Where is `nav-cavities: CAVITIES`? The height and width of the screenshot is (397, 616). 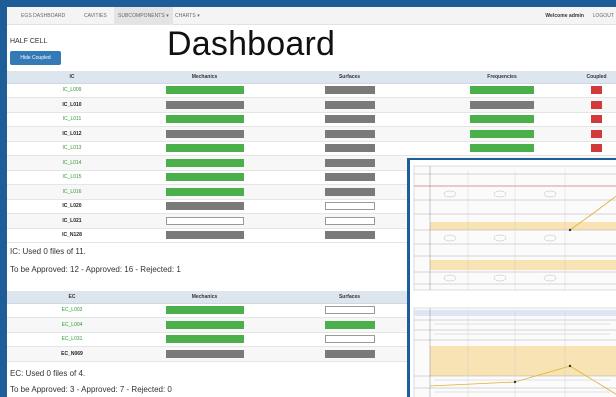 nav-cavities: CAVITIES is located at coordinates (95, 16).